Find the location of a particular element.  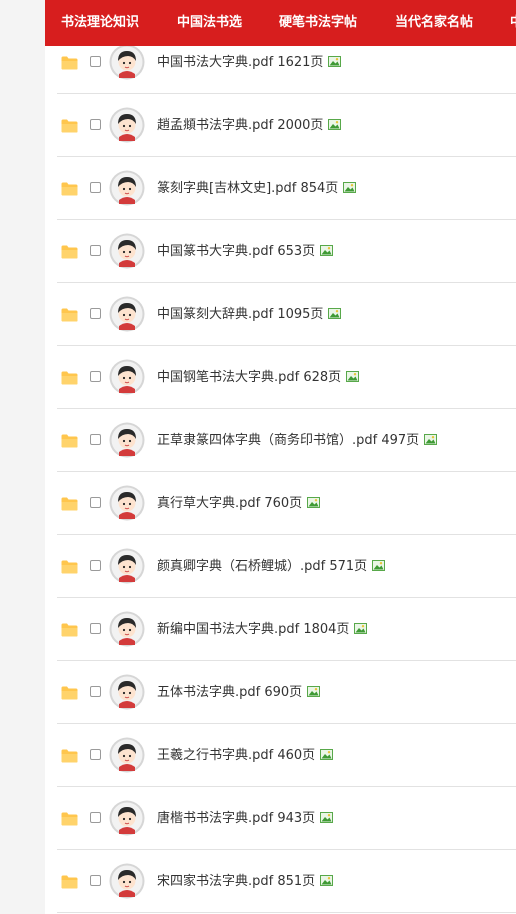

tab-chinese-calligraphy-selection: 中国法书选 is located at coordinates (209, 23).